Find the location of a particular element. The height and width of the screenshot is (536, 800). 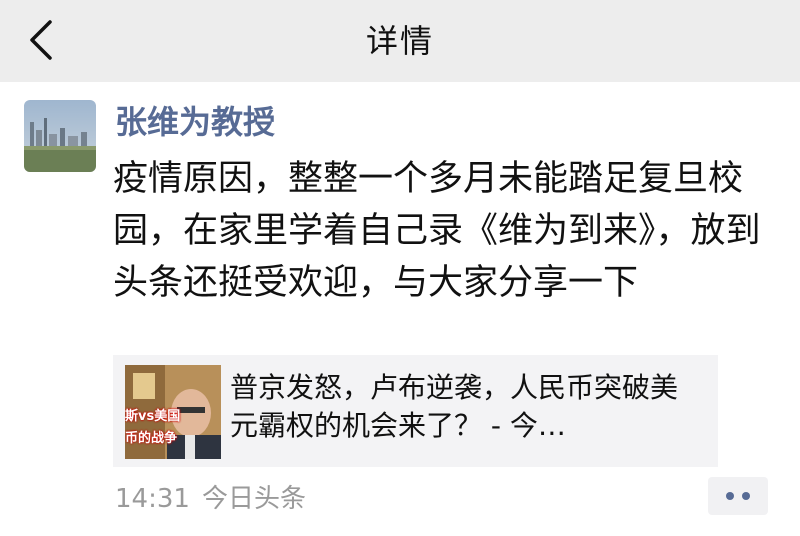

post-source: 今日头条 is located at coordinates (254, 499).